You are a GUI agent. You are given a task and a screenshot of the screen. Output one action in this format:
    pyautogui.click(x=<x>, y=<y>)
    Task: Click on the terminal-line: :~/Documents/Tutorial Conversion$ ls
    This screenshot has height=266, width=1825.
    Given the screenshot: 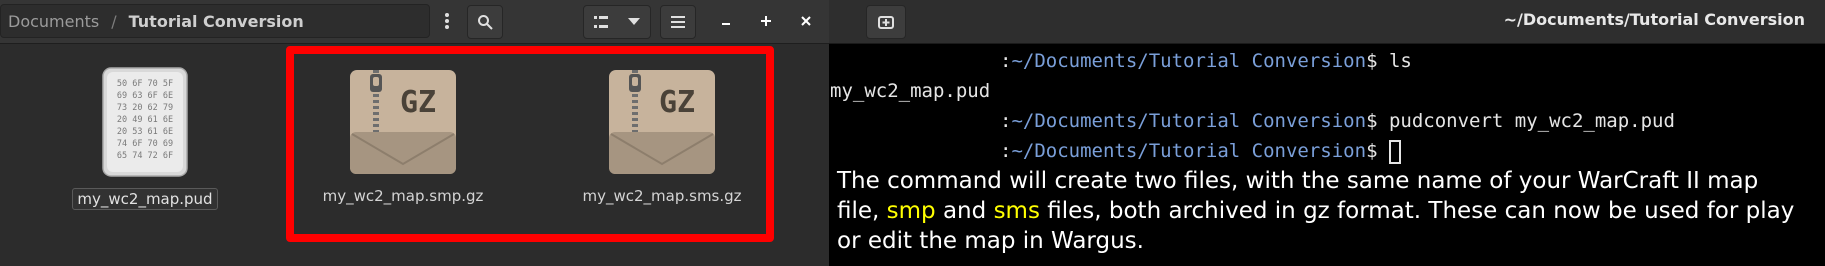 What is the action you would take?
    pyautogui.click(x=1252, y=61)
    